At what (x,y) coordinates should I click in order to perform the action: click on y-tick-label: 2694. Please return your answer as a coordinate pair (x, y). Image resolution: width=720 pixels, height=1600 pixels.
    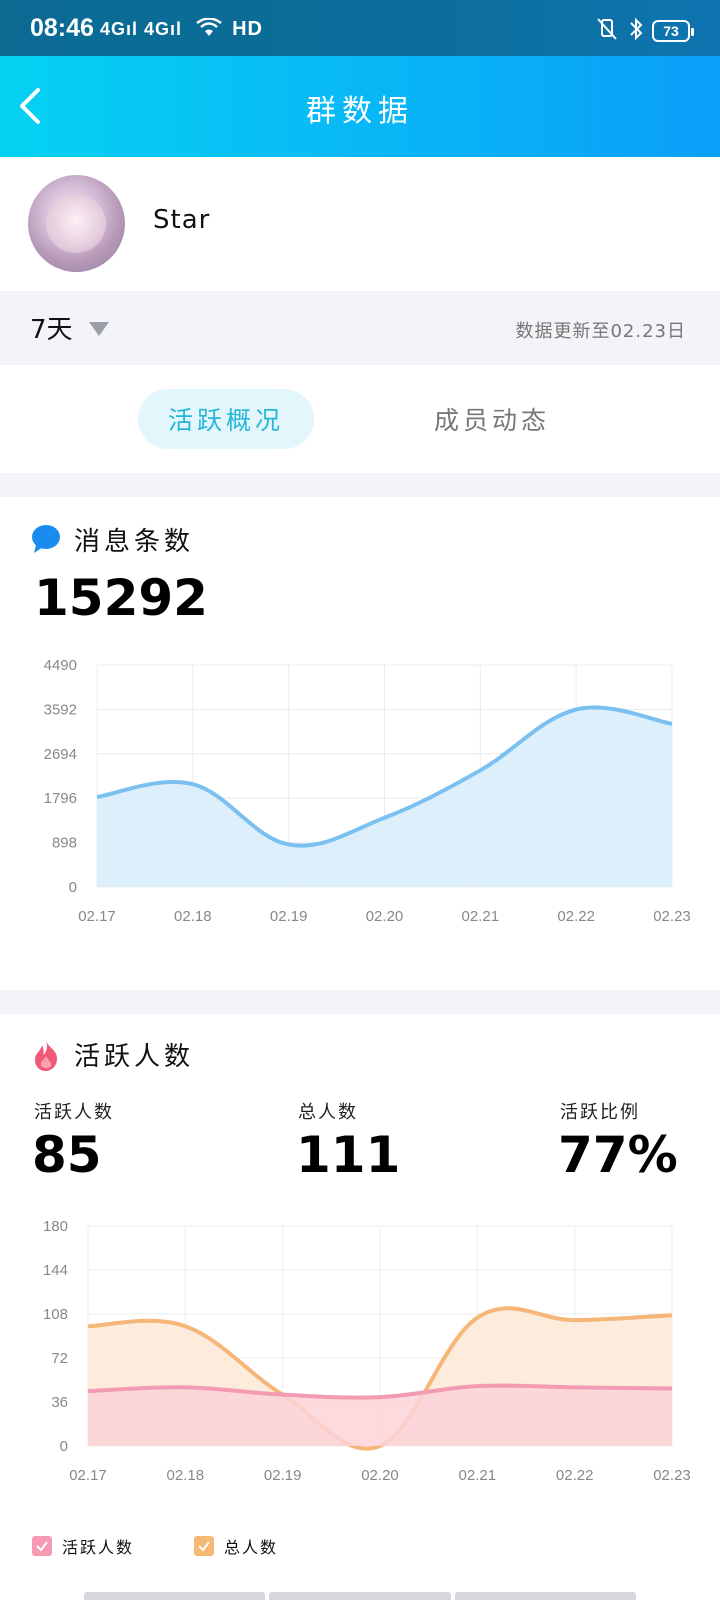
    Looking at the image, I should click on (60, 754).